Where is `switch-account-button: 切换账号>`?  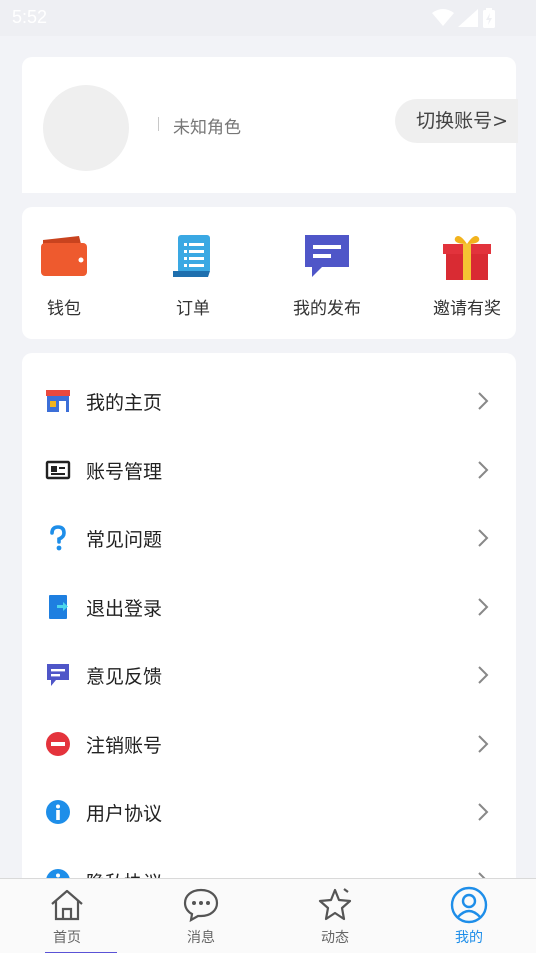 switch-account-button: 切换账号> is located at coordinates (456, 121).